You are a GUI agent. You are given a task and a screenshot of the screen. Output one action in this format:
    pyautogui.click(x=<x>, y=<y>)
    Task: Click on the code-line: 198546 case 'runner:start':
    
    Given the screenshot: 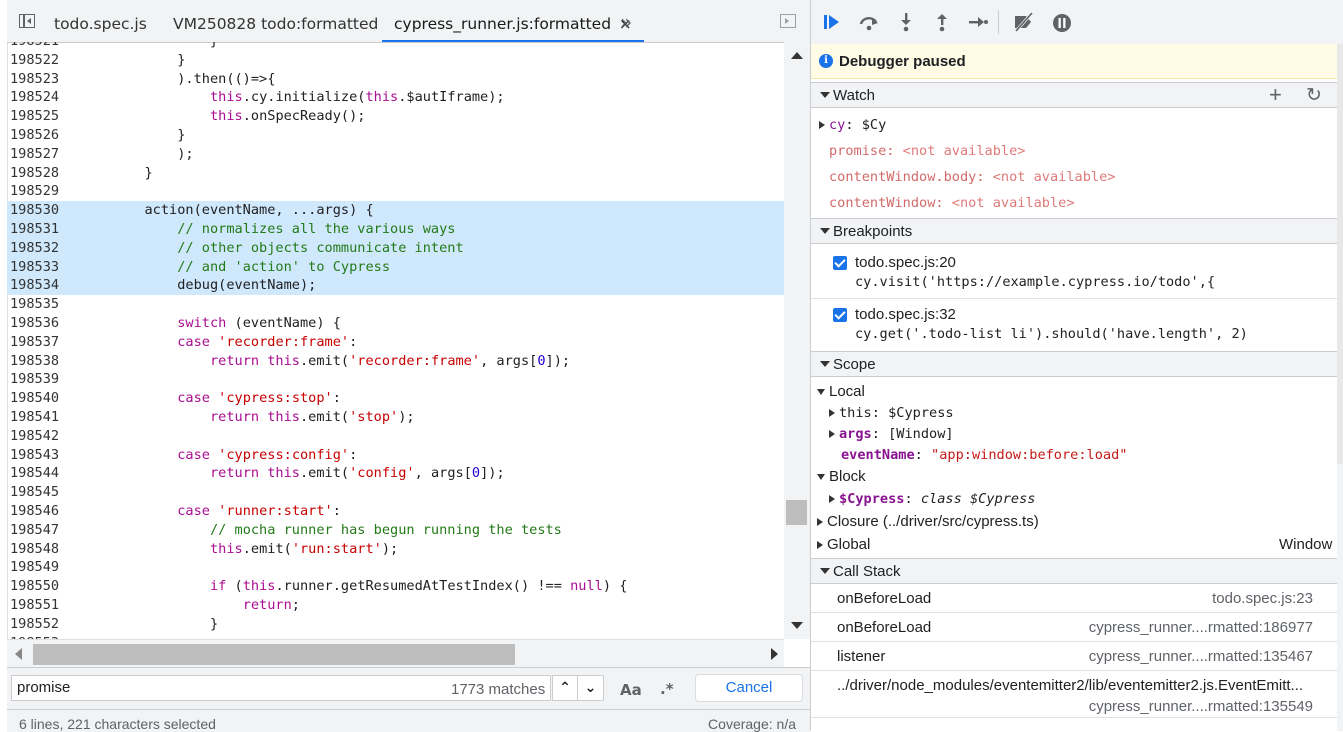 What is the action you would take?
    pyautogui.click(x=395, y=511)
    